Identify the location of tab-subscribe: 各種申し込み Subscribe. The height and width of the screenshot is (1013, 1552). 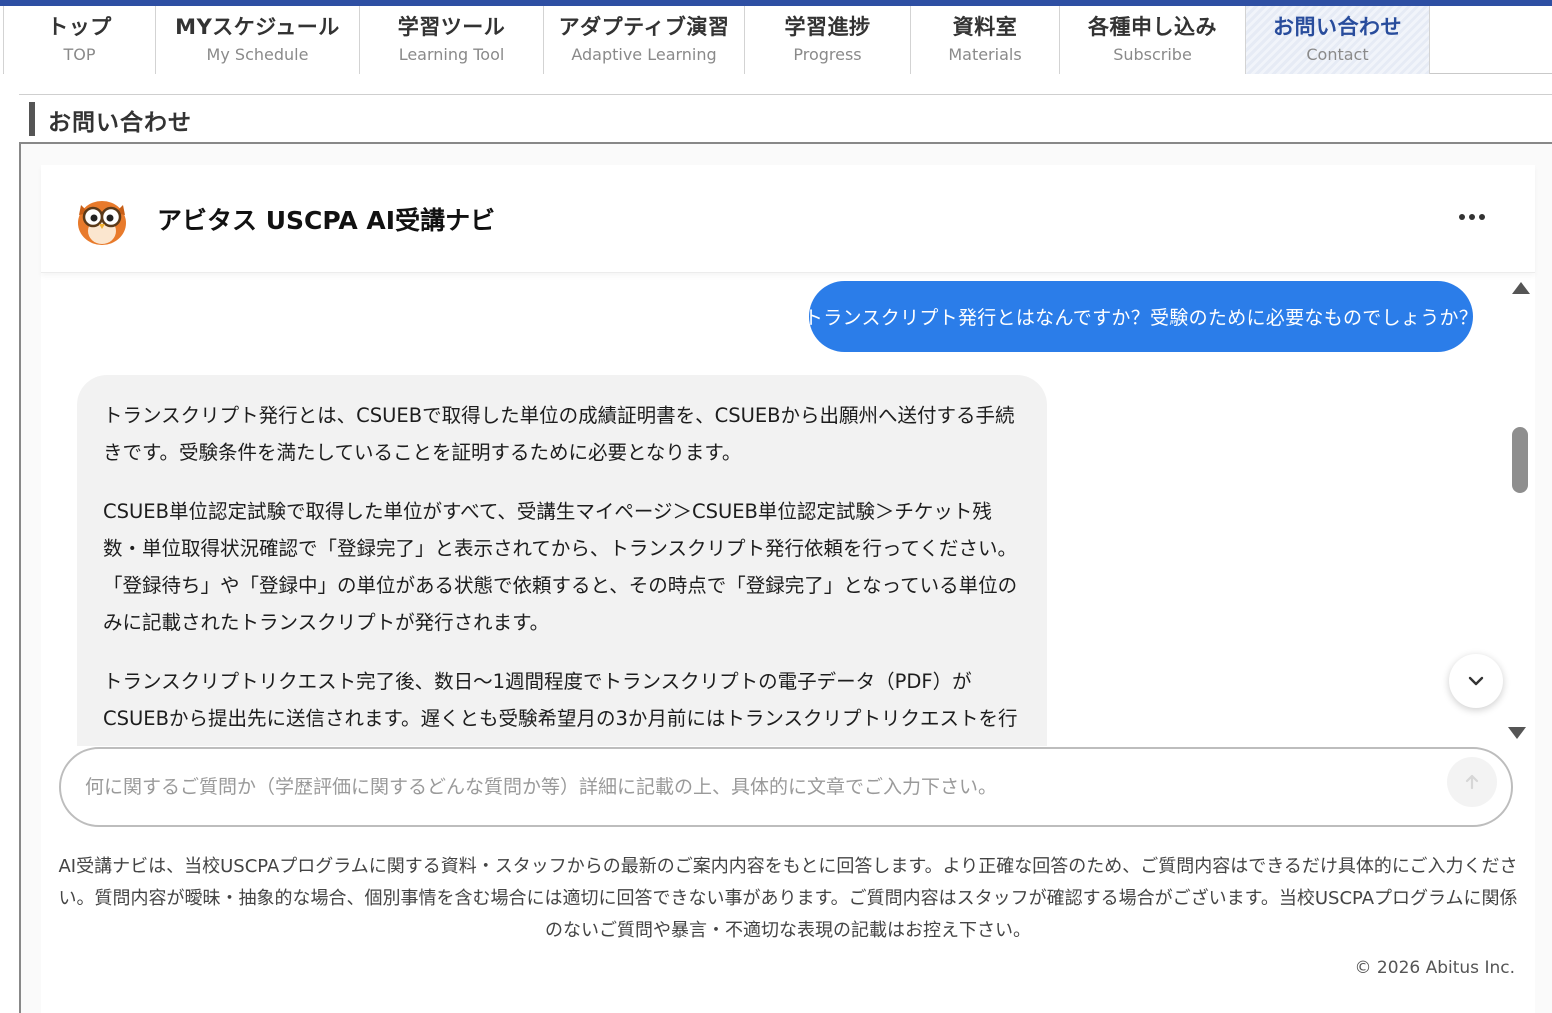
(1153, 40).